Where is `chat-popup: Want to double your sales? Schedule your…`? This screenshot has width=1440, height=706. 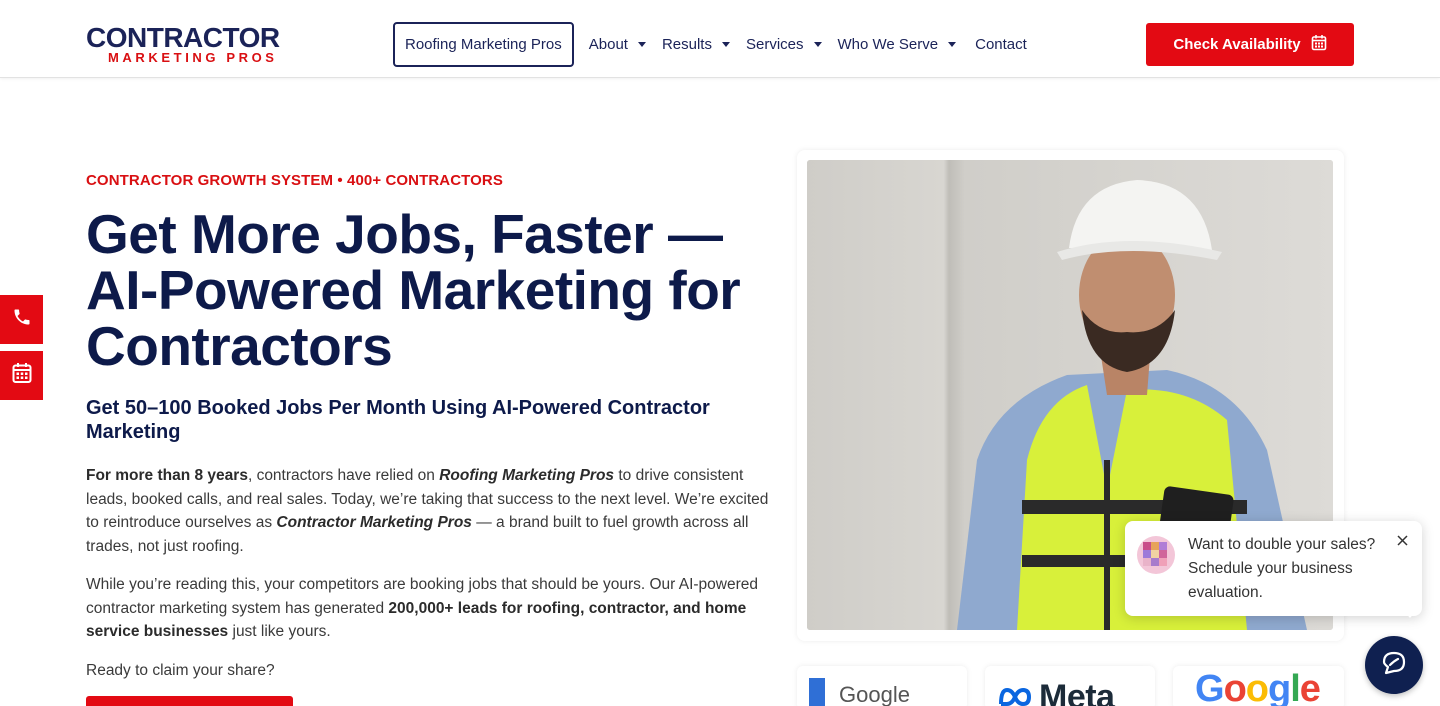
chat-popup: Want to double your sales? Schedule your… is located at coordinates (1273, 568).